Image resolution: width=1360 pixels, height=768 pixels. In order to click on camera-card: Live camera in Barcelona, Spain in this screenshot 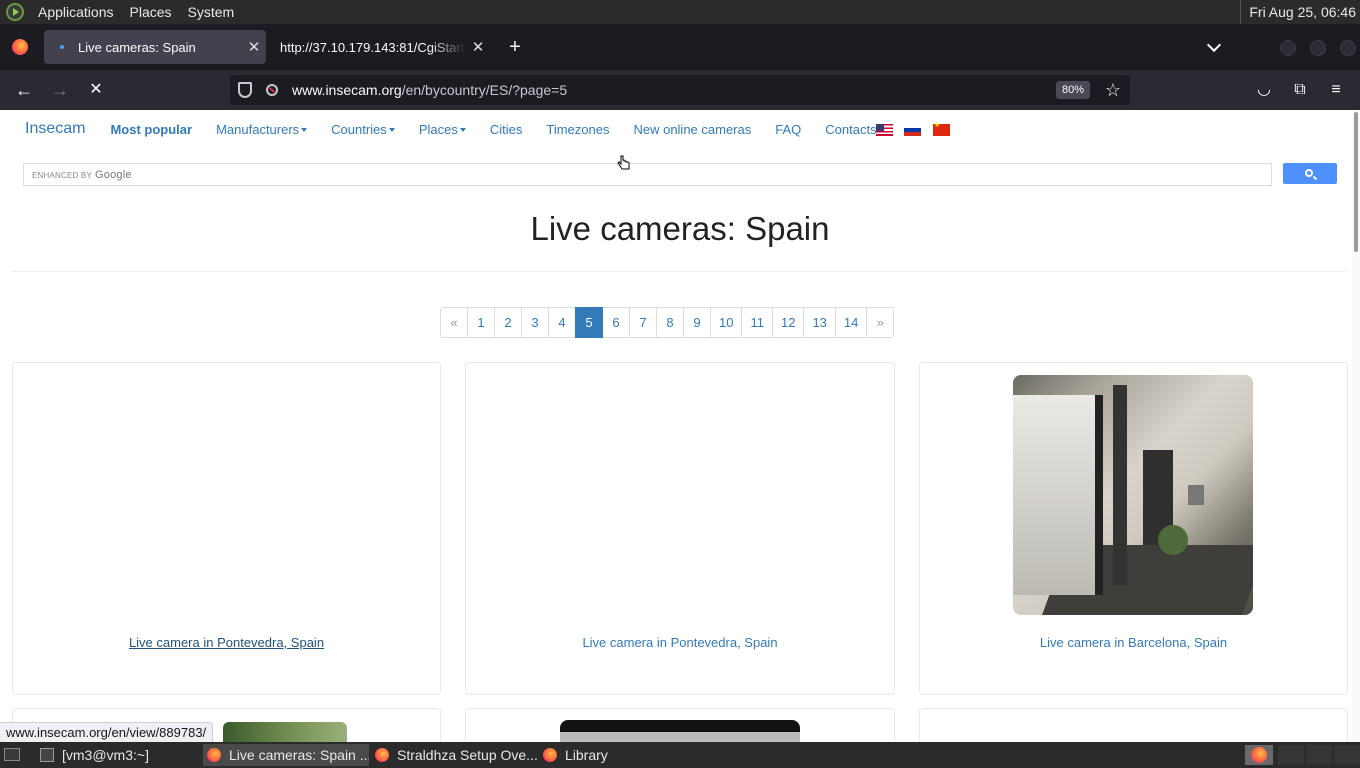, I will do `click(1133, 528)`.